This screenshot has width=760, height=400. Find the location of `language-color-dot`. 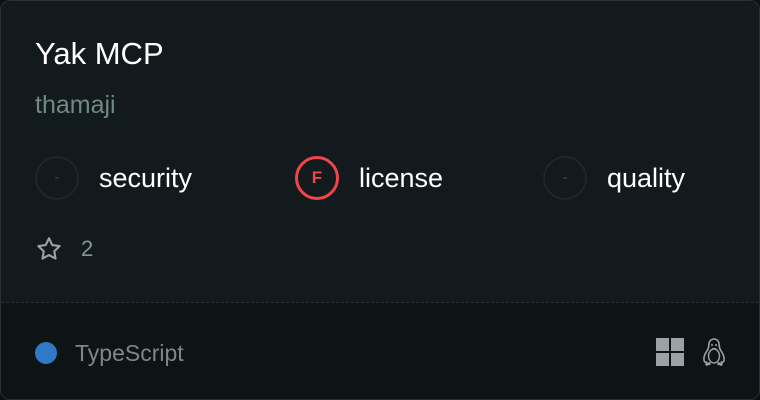

language-color-dot is located at coordinates (46, 353).